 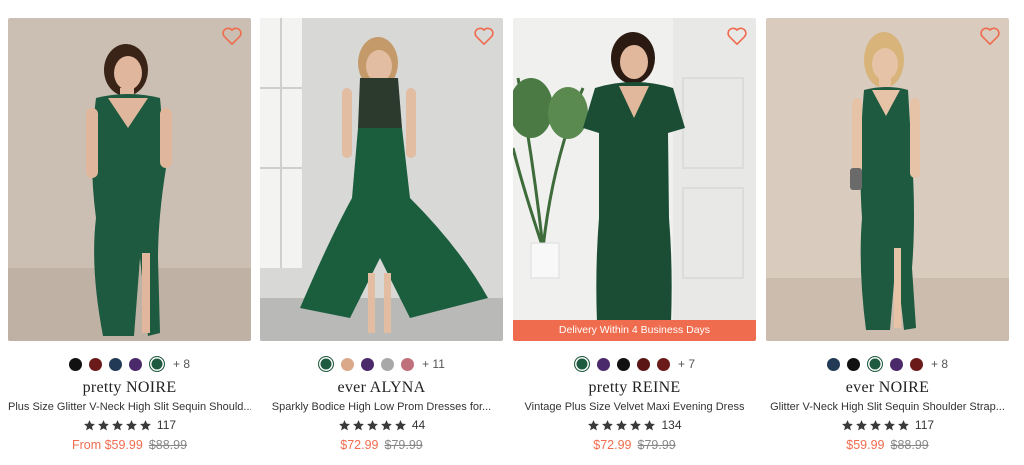 I want to click on color-swatches: + 7, so click(x=634, y=364).